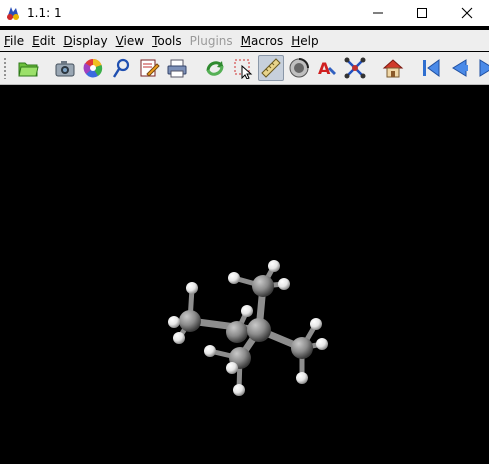 The width and height of the screenshot is (489, 464). I want to click on open-folder-icon, so click(28, 69).